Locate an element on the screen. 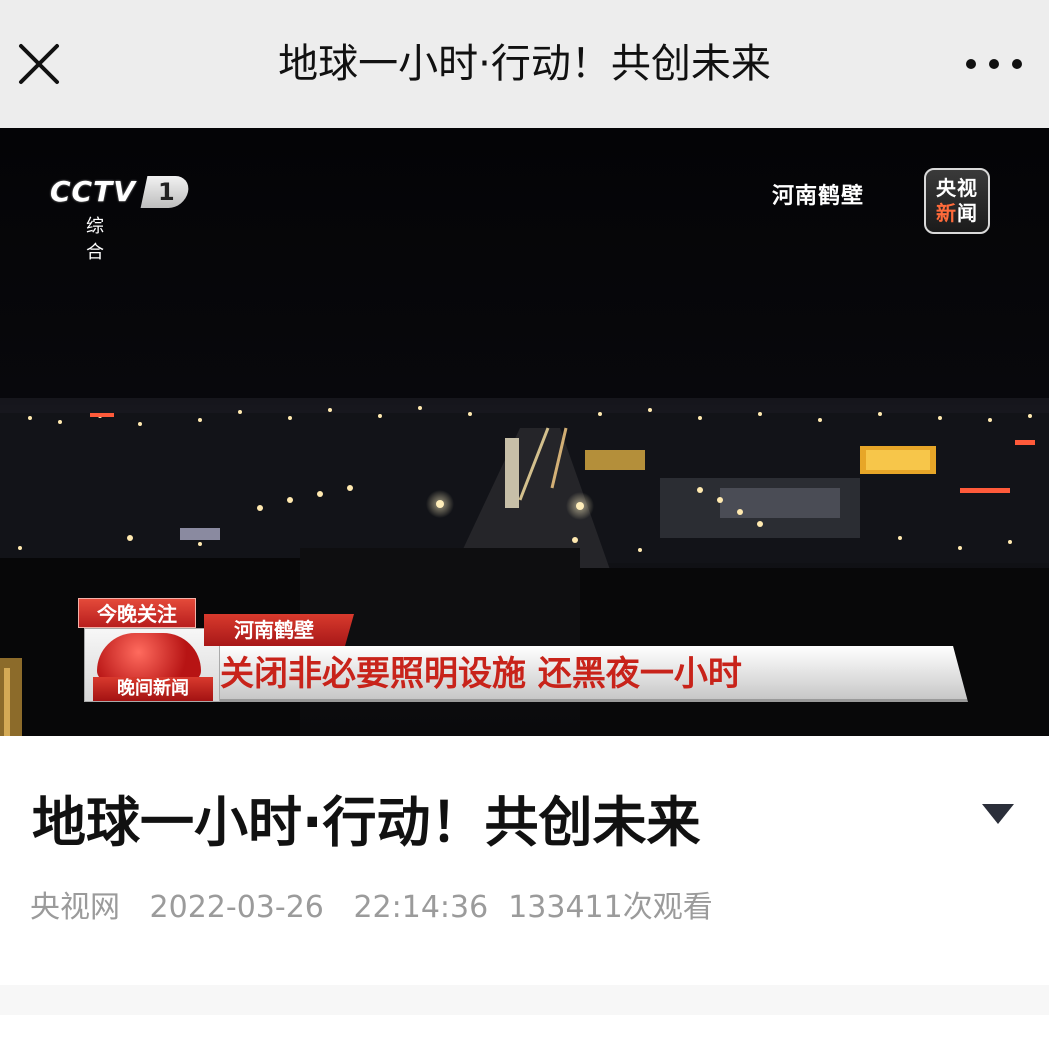 This screenshot has height=1049, width=1049. news-logo-char-b: 闻 is located at coordinates (967, 213).